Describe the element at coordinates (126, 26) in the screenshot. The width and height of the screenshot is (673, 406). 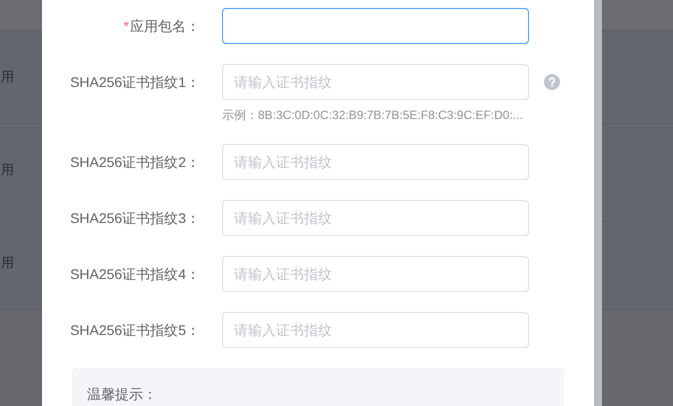
I see `required-mark: *` at that location.